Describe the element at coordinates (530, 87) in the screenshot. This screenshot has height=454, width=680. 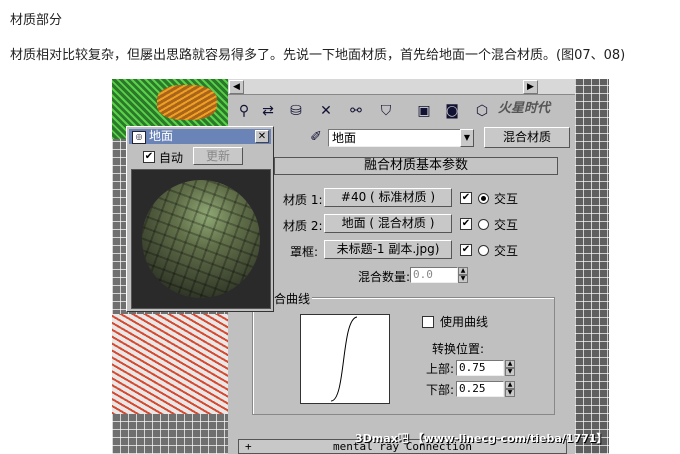
I see `scroll-right-icon: ▶` at that location.